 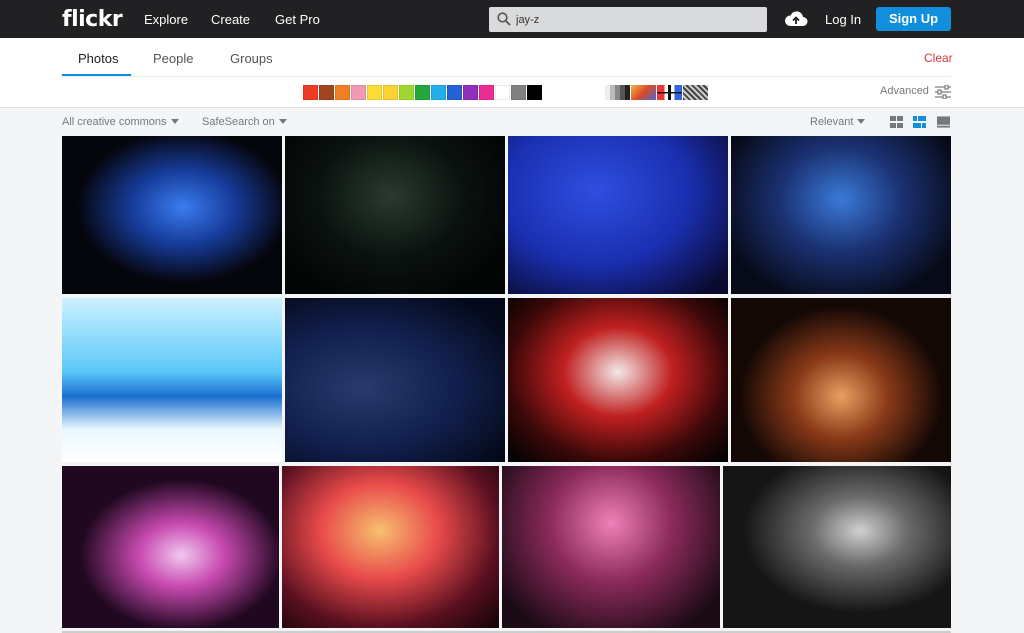 I want to click on sort-label: Relevant, so click(x=832, y=122).